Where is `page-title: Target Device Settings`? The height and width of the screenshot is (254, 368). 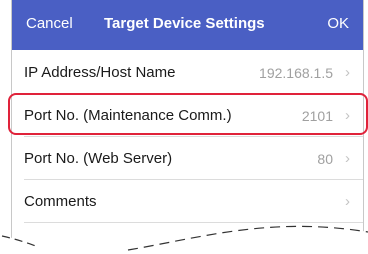
page-title: Target Device Settings is located at coordinates (184, 23).